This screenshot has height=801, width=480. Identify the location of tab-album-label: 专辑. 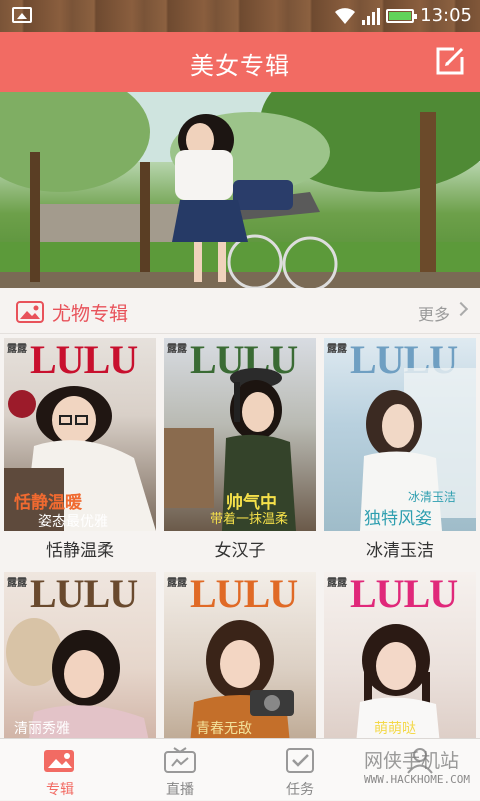
(60, 790).